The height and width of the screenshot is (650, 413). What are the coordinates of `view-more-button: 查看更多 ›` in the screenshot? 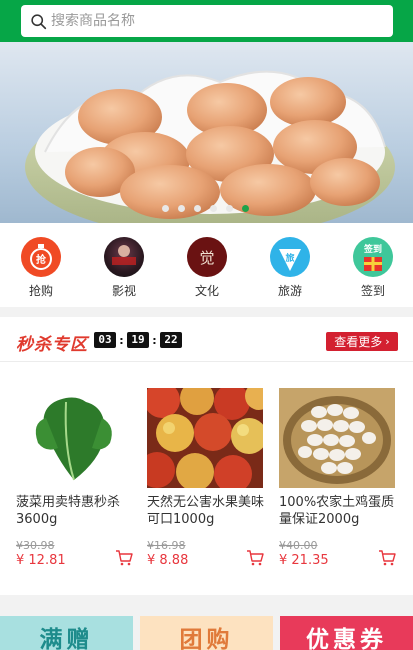 It's located at (362, 341).